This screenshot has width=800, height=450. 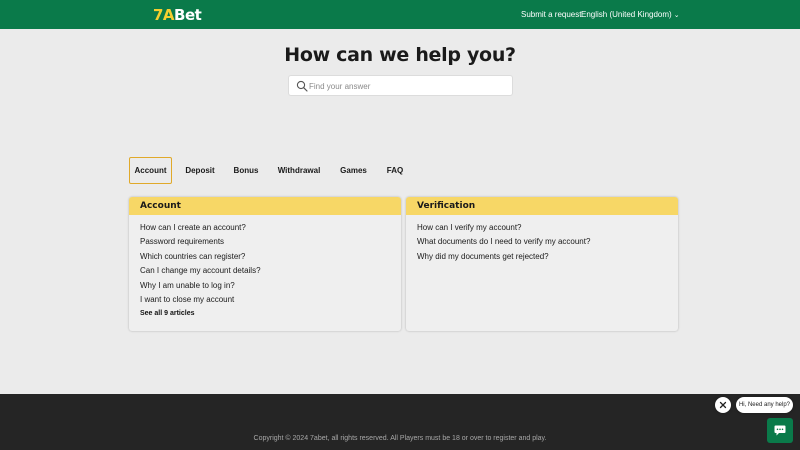 I want to click on search-input, so click(x=408, y=86).